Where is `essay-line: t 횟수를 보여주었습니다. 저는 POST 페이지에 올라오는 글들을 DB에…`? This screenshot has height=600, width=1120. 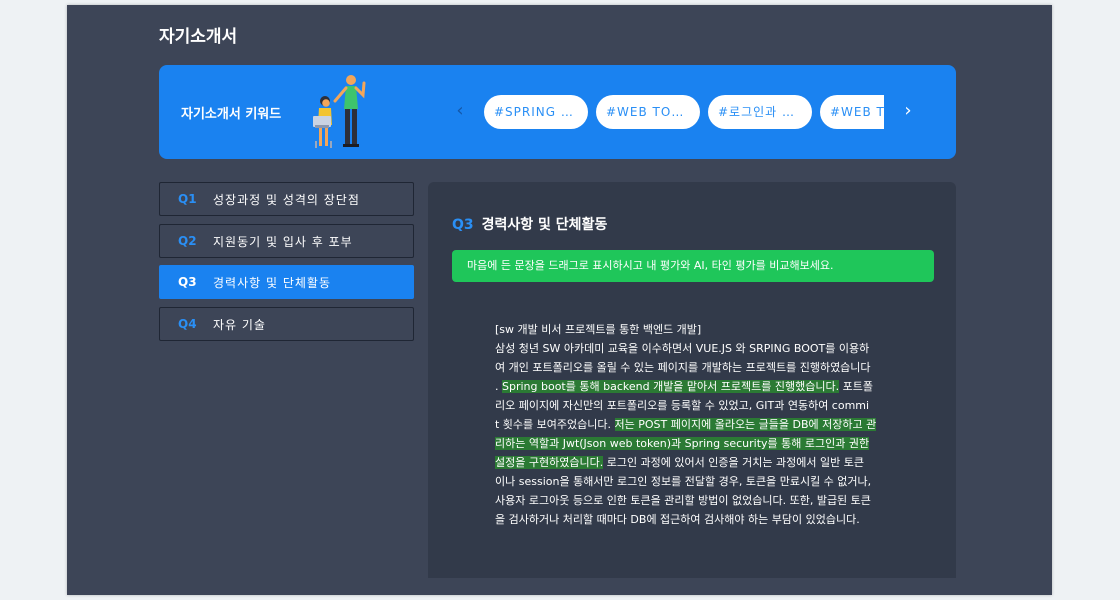 essay-line: t 횟수를 보여주었습니다. 저는 POST 페이지에 올라오는 글들을 DB에… is located at coordinates (687, 424).